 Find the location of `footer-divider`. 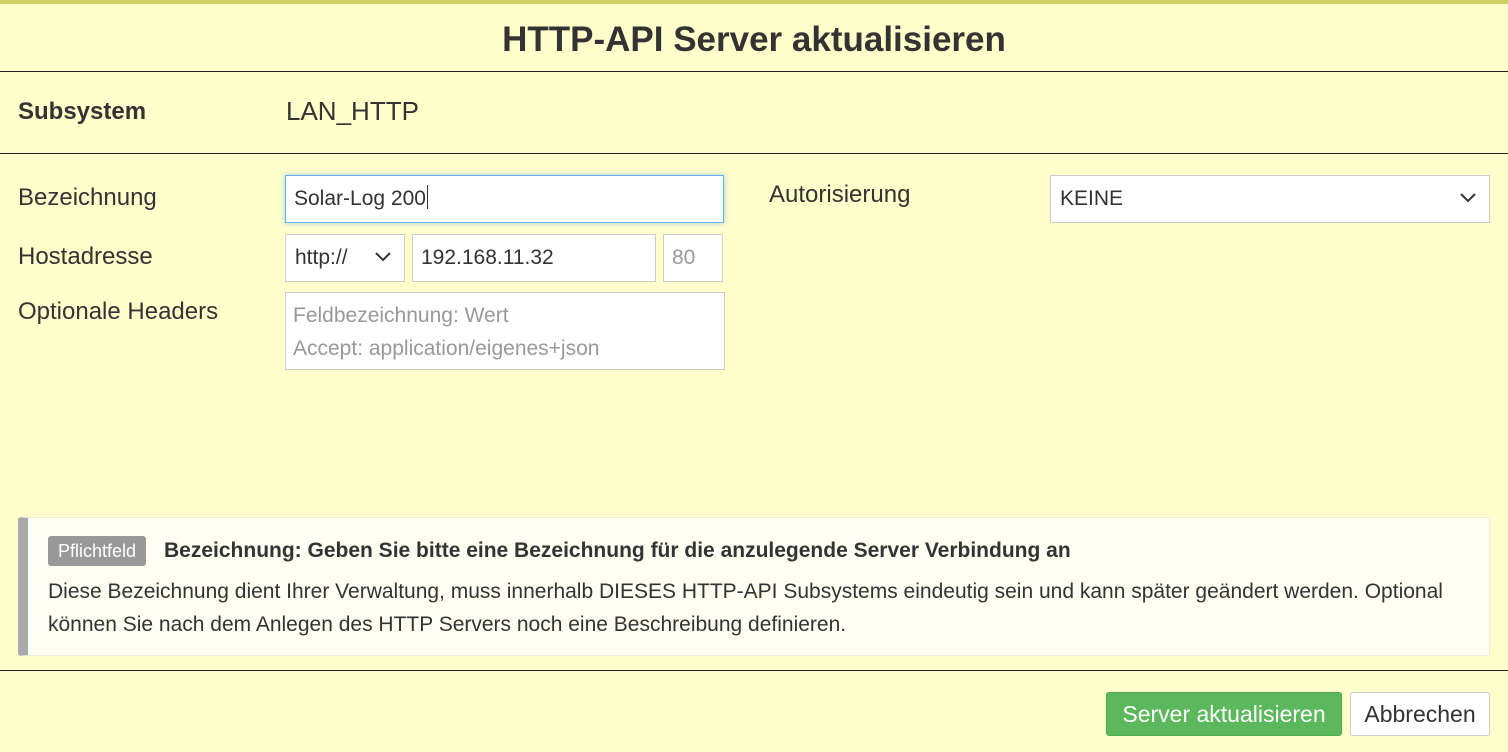

footer-divider is located at coordinates (754, 670).